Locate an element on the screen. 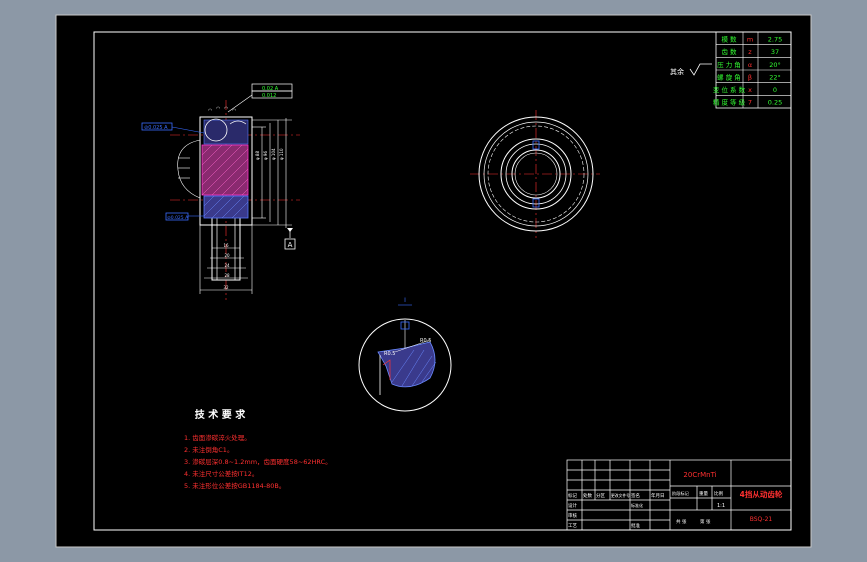  spec-name-5: 精 度 等 级 is located at coordinates (729, 102).